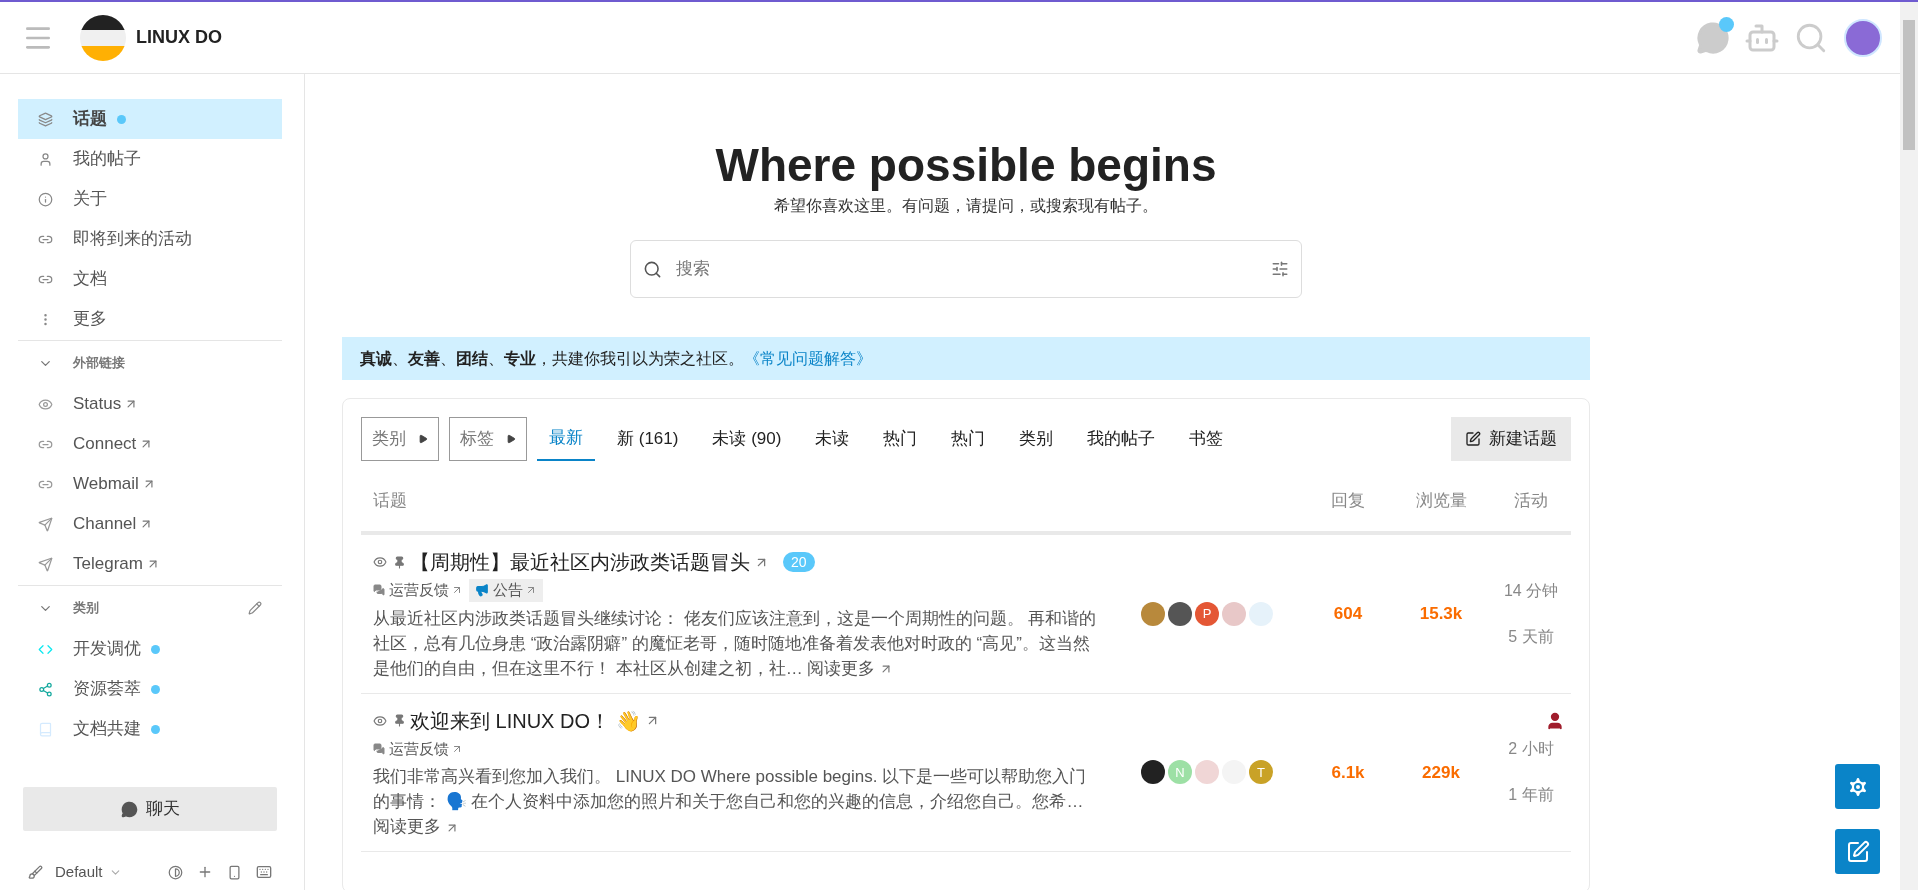  Describe the element at coordinates (1036, 439) in the screenshot. I see `nav-tab: 类别` at that location.